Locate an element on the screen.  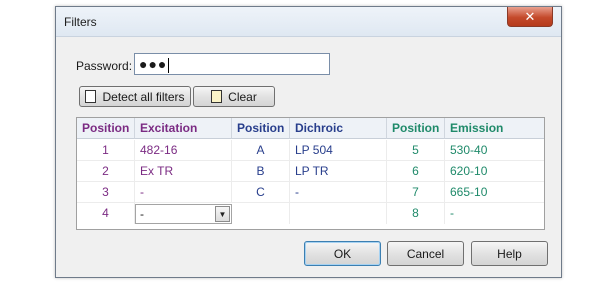
ok-button: OK is located at coordinates (342, 253).